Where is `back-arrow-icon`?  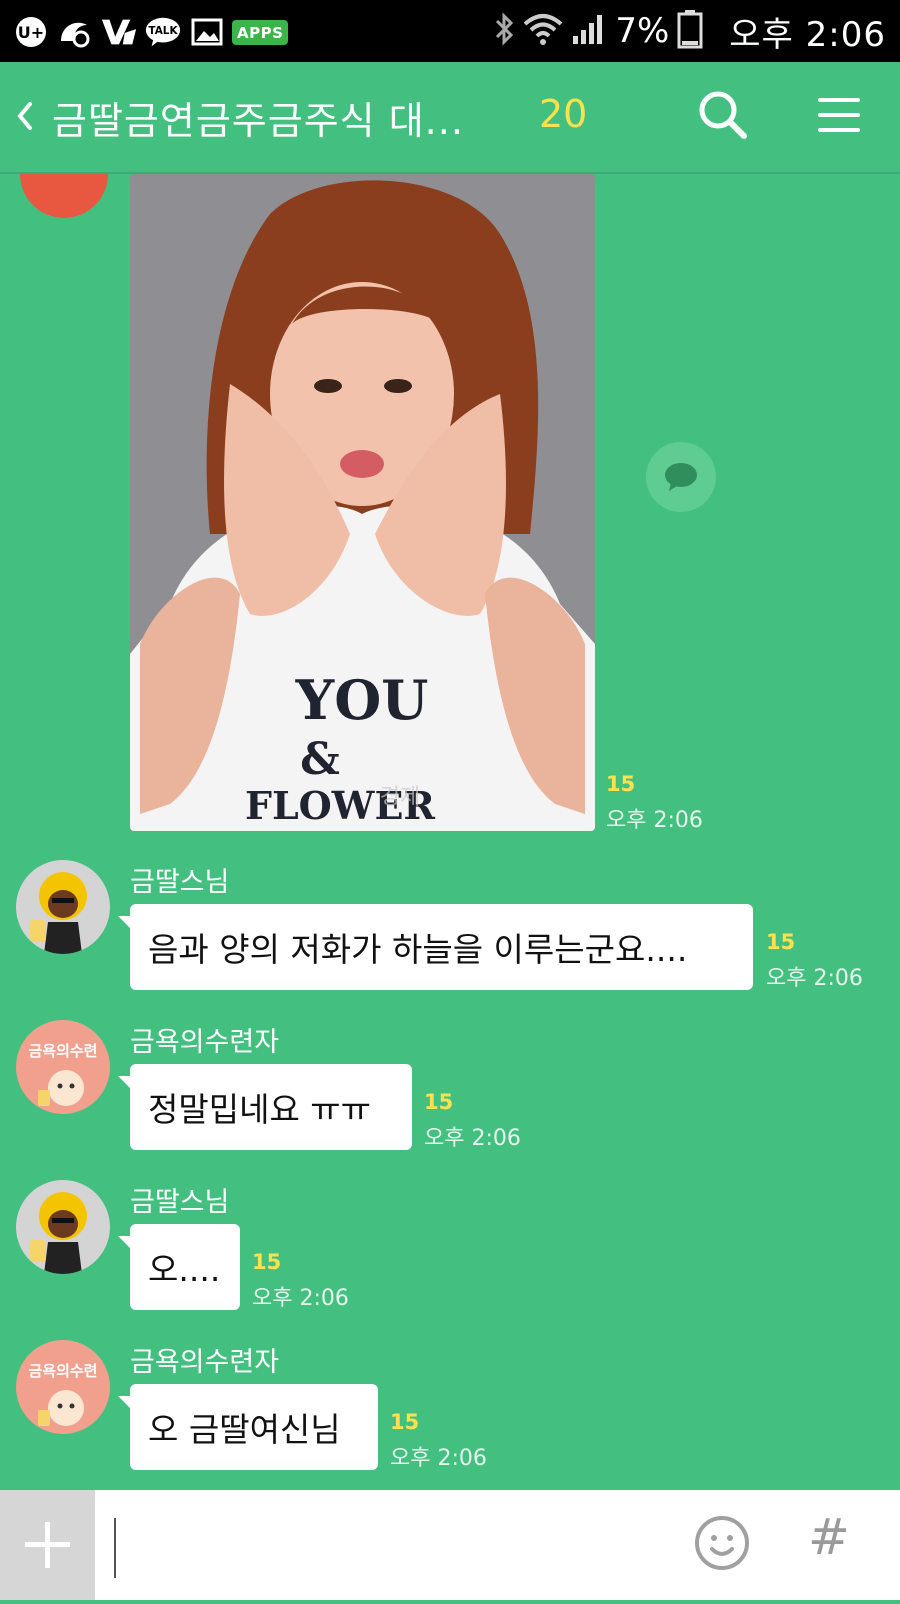 back-arrow-icon is located at coordinates (25, 116).